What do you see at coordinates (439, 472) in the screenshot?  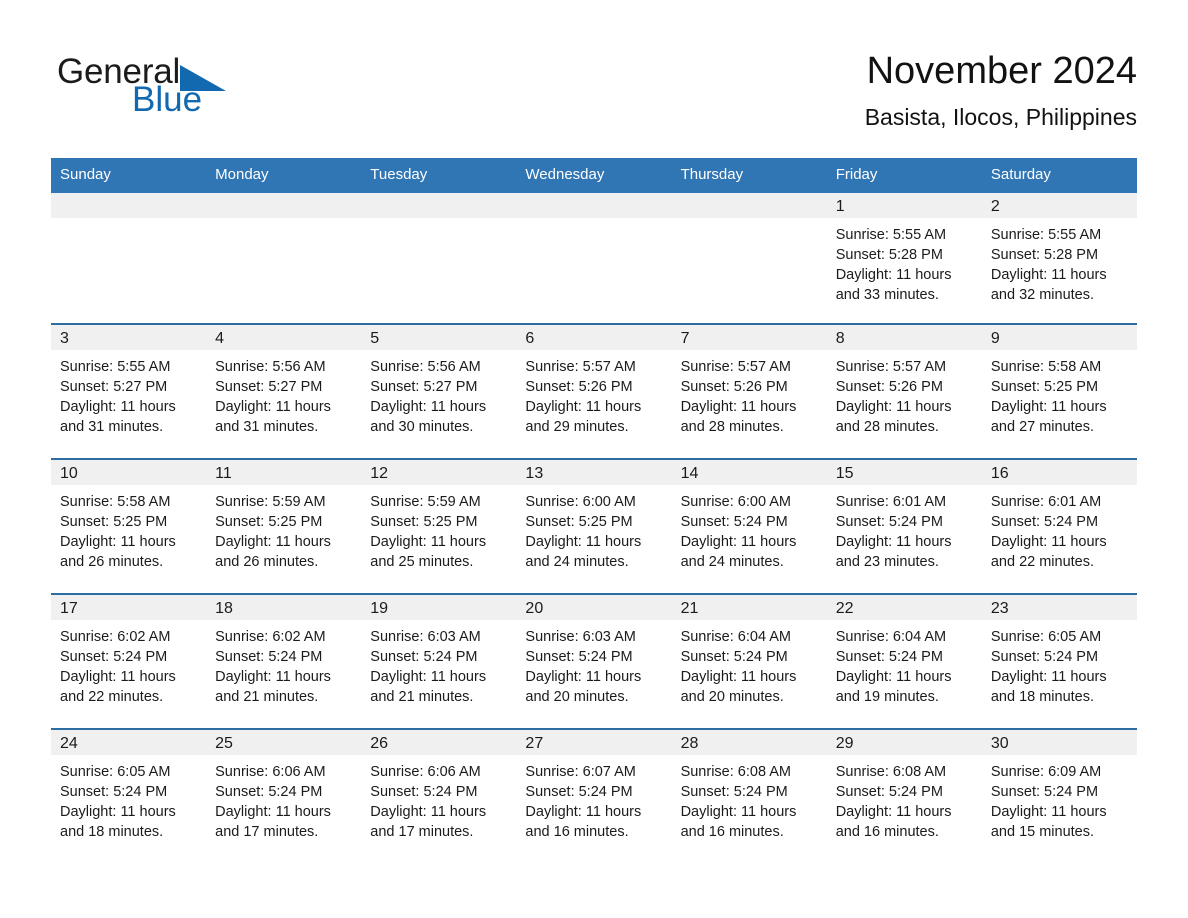 I see `day-number: 12` at bounding box center [439, 472].